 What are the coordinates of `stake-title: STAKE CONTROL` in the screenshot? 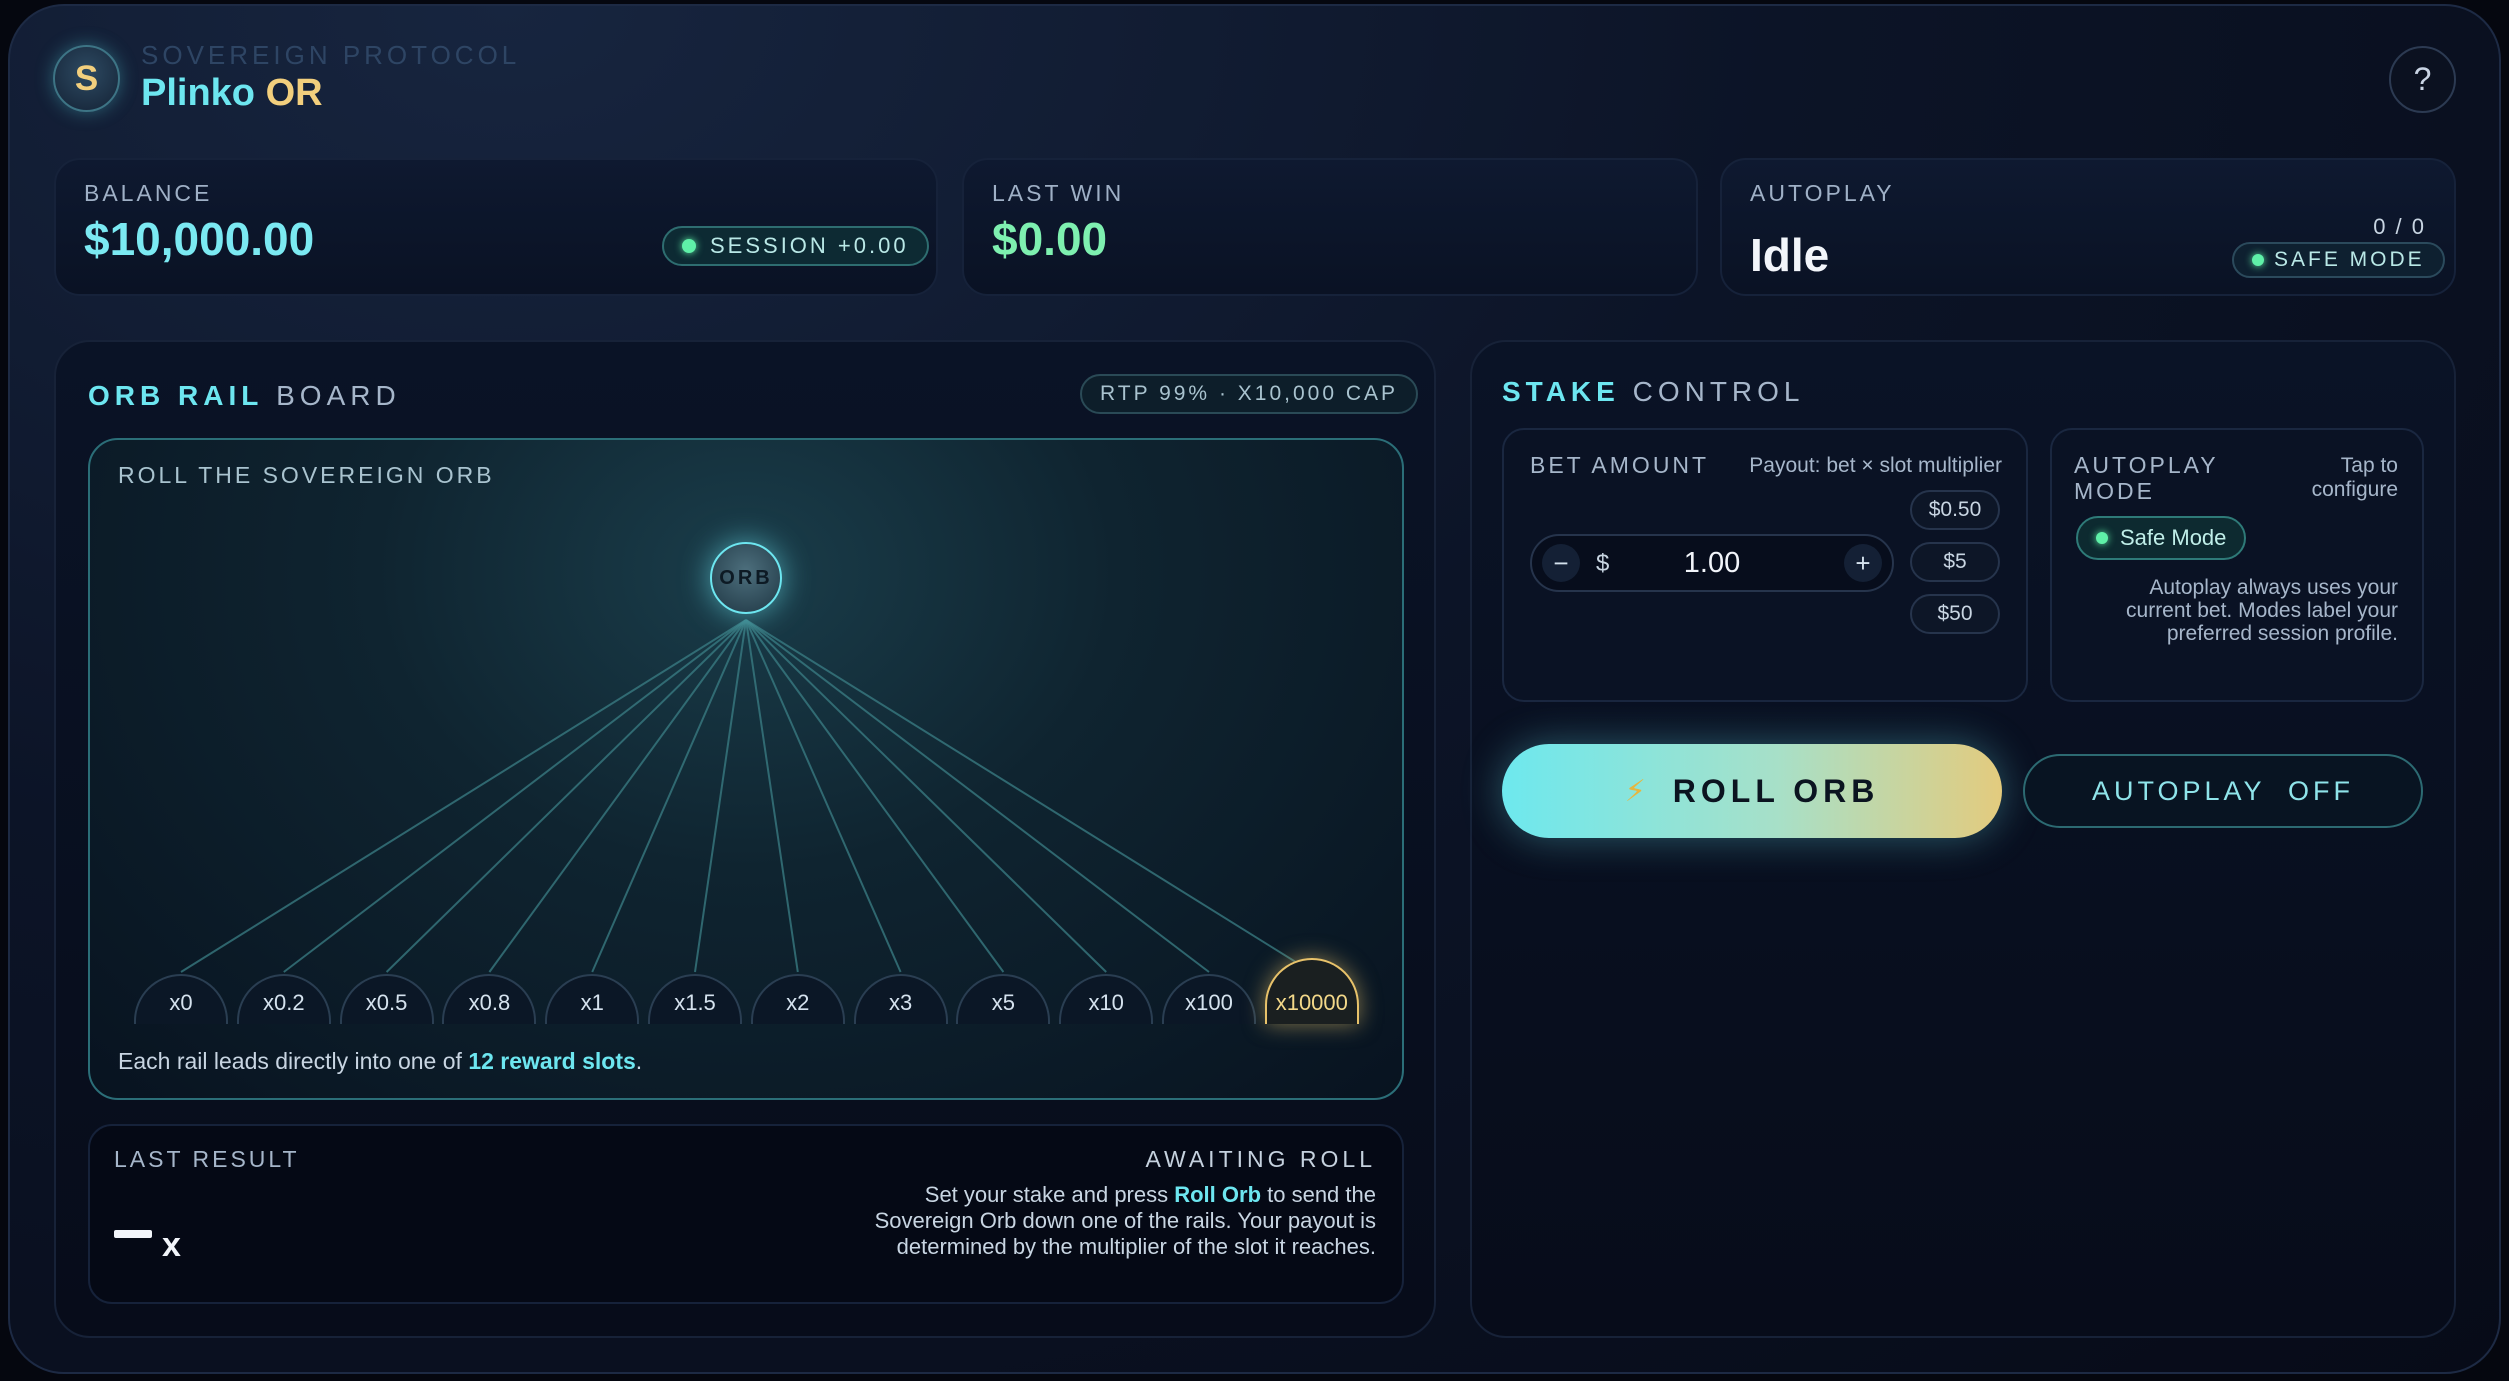 It's located at (1653, 392).